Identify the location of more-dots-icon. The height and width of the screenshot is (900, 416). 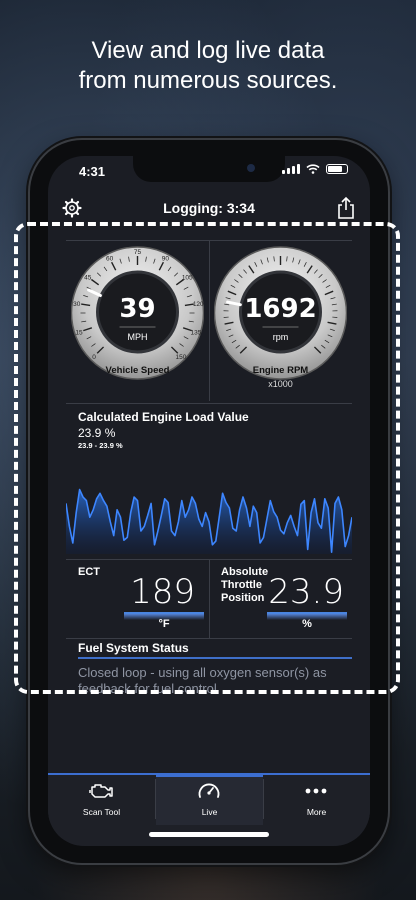
(316, 791).